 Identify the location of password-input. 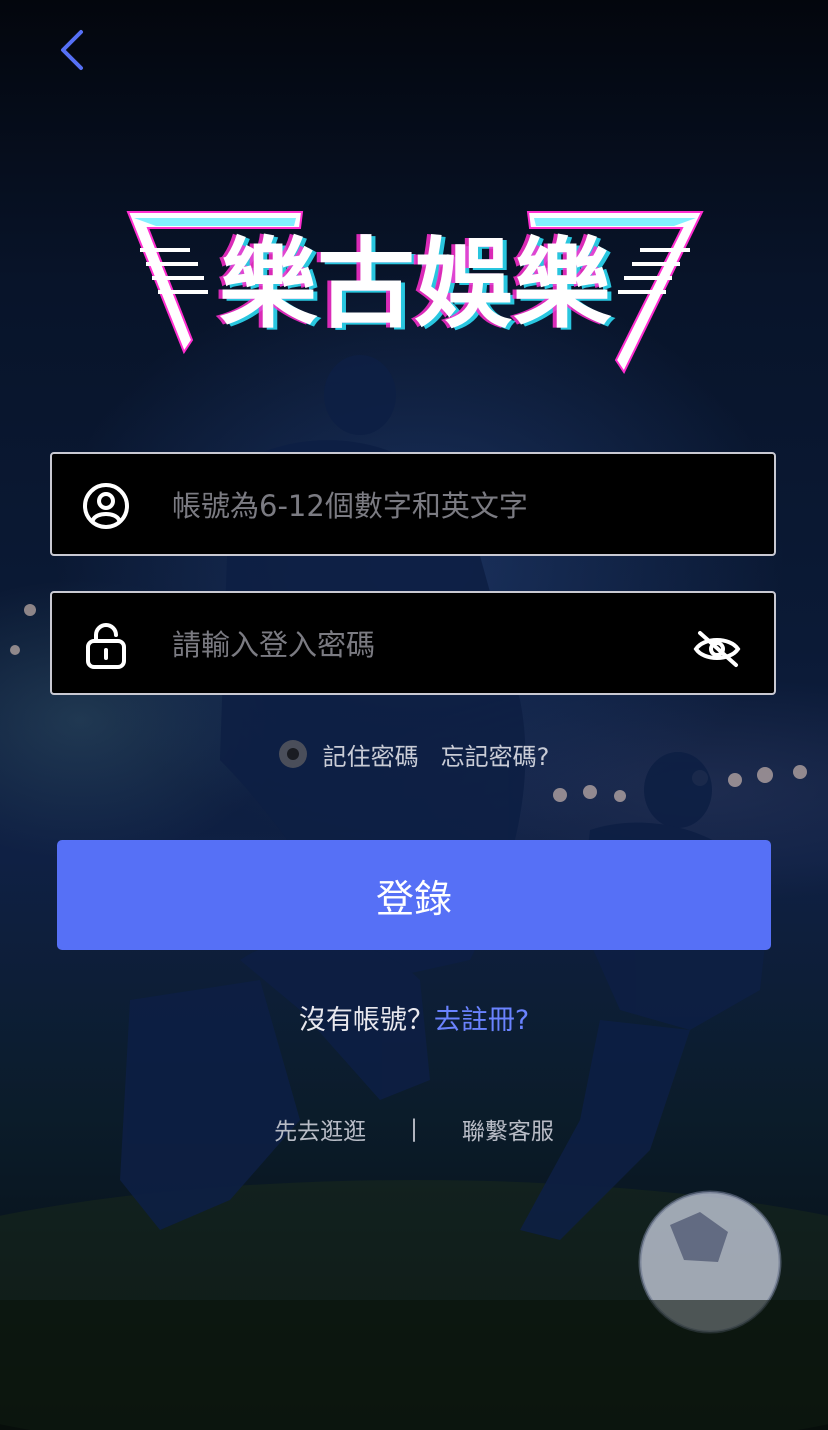
(422, 645).